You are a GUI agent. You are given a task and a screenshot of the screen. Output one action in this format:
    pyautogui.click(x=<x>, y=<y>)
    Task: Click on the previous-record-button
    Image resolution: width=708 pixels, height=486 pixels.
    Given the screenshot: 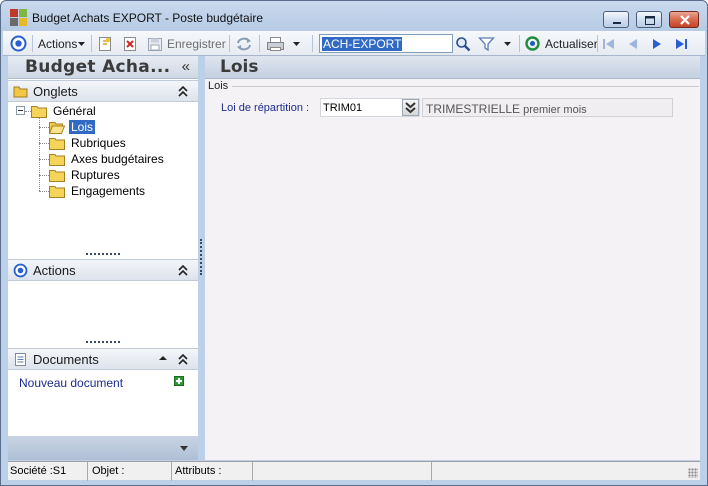 What is the action you would take?
    pyautogui.click(x=633, y=43)
    